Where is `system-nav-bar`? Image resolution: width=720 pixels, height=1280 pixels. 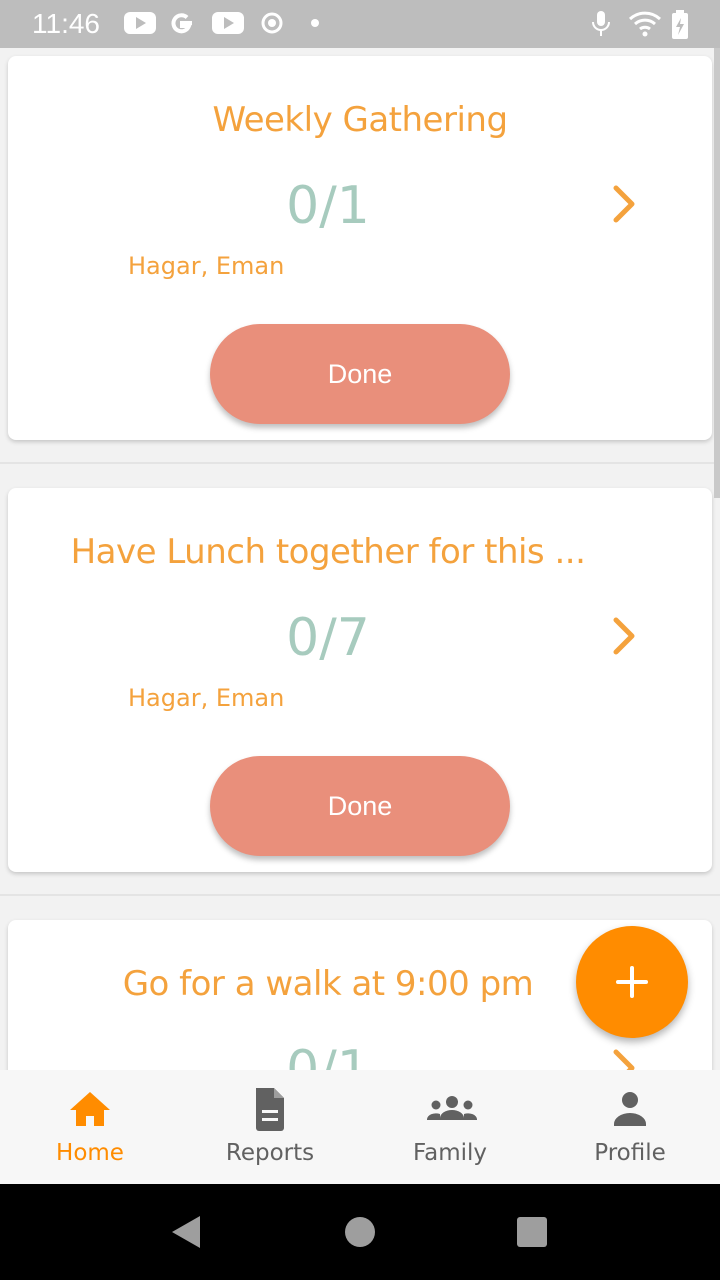 system-nav-bar is located at coordinates (360, 1232).